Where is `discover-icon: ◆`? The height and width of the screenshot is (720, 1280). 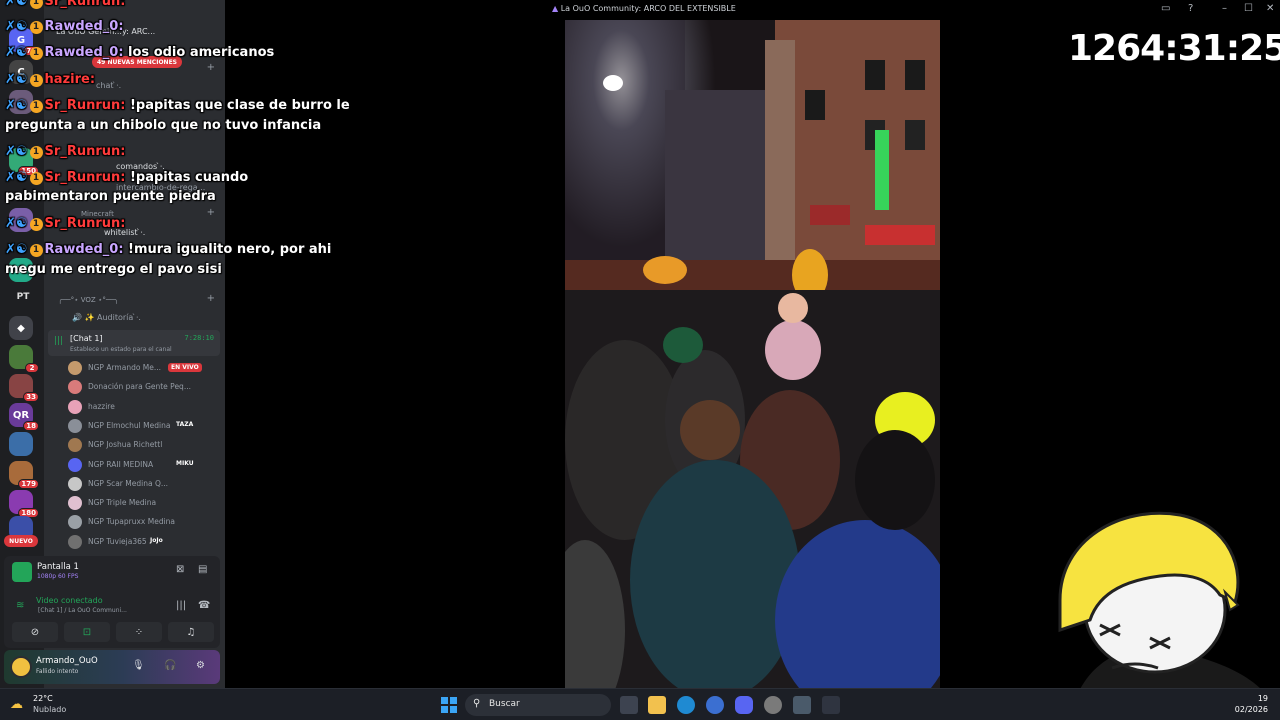
discover-icon: ◆ is located at coordinates (21, 328).